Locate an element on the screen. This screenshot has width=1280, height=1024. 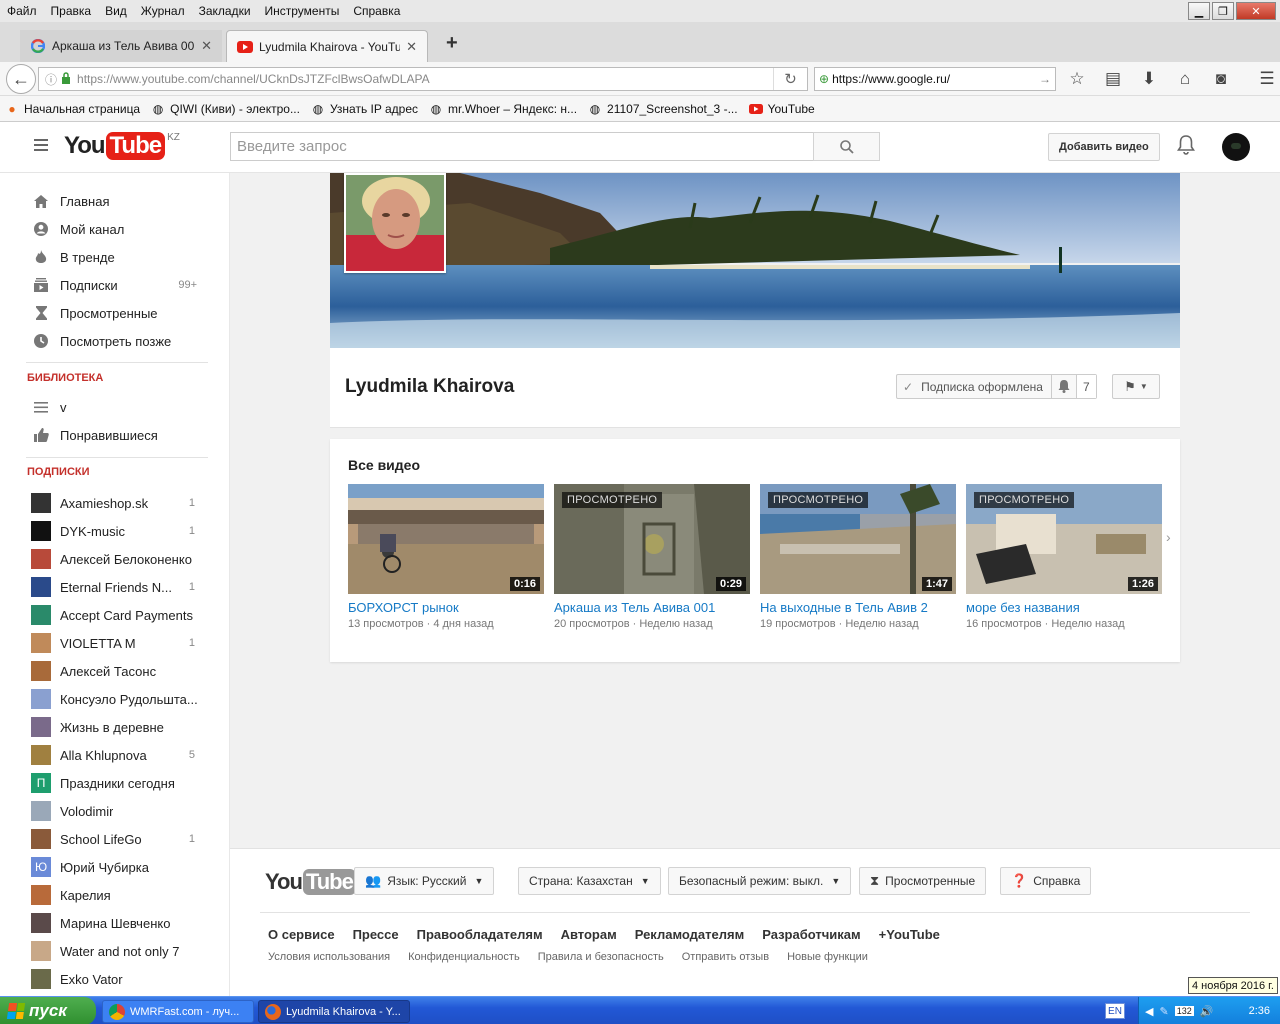
start-button: пуск is located at coordinates (48, 1010).